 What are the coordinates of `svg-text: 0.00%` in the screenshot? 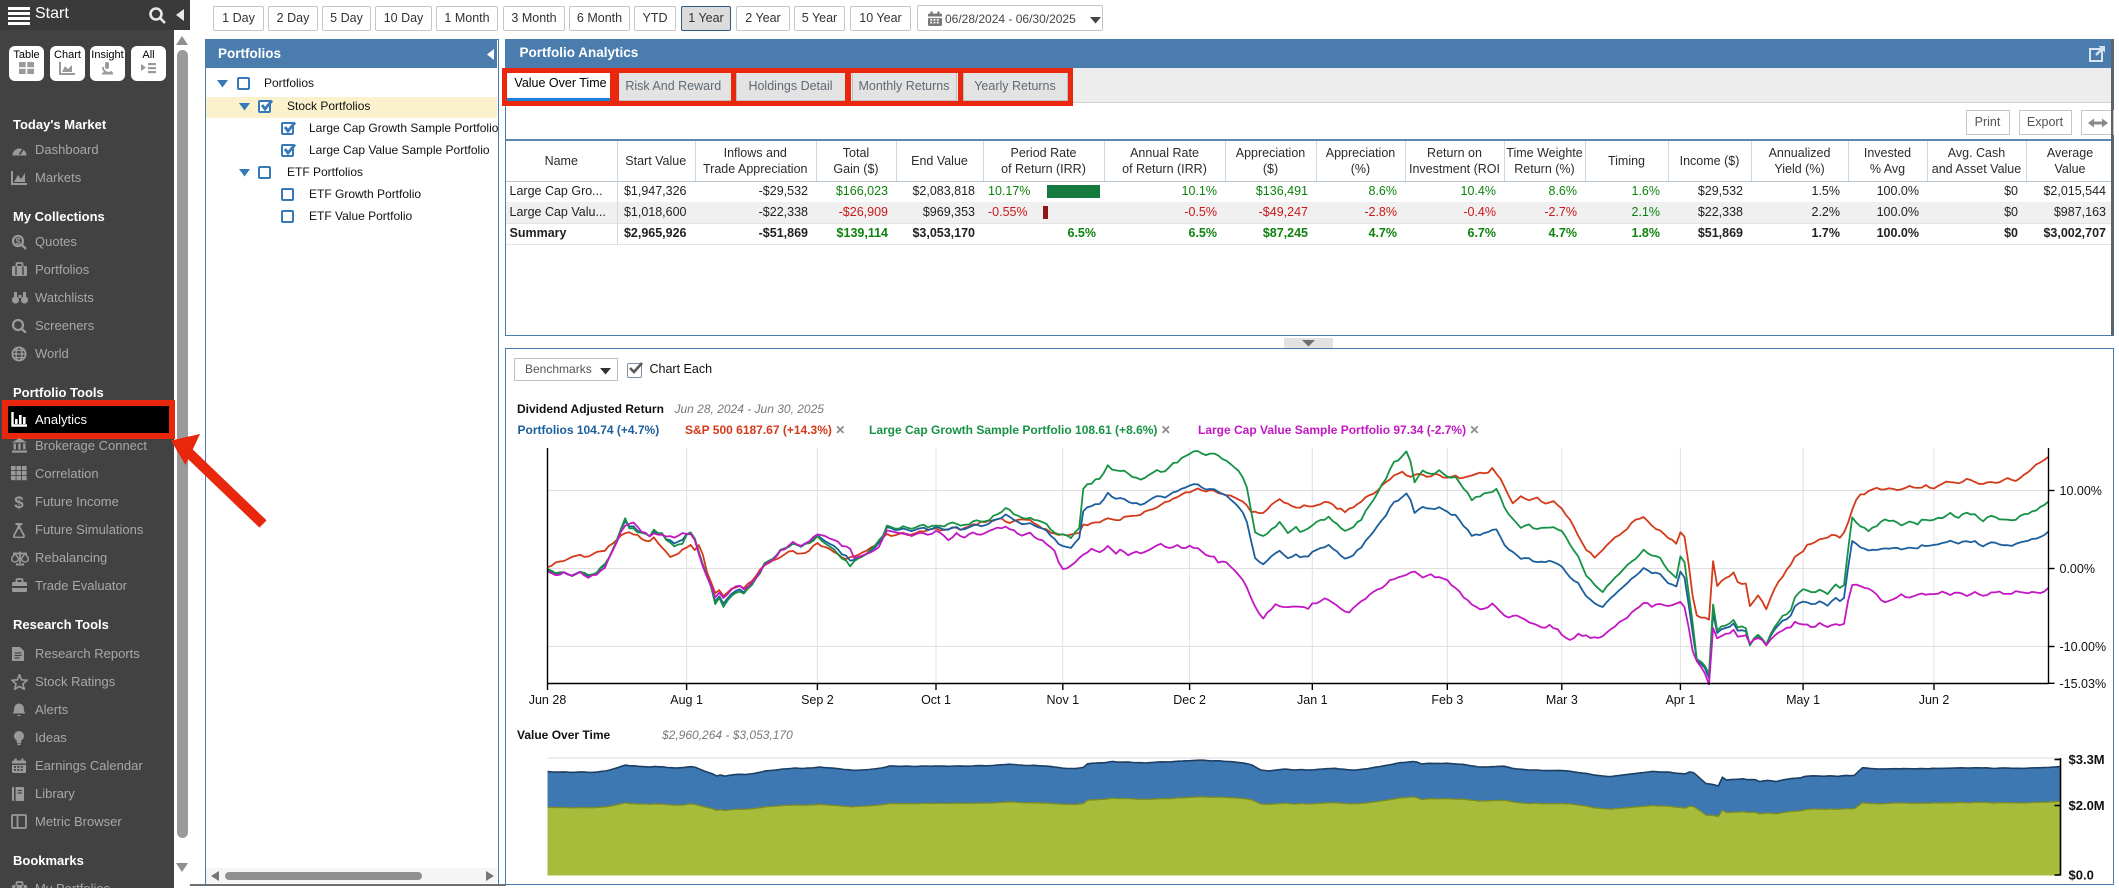 It's located at (2076, 569).